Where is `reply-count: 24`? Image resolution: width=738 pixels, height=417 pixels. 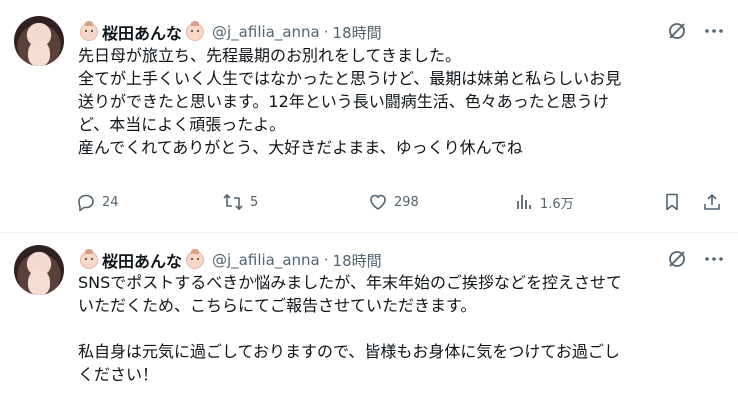 reply-count: 24 is located at coordinates (110, 202).